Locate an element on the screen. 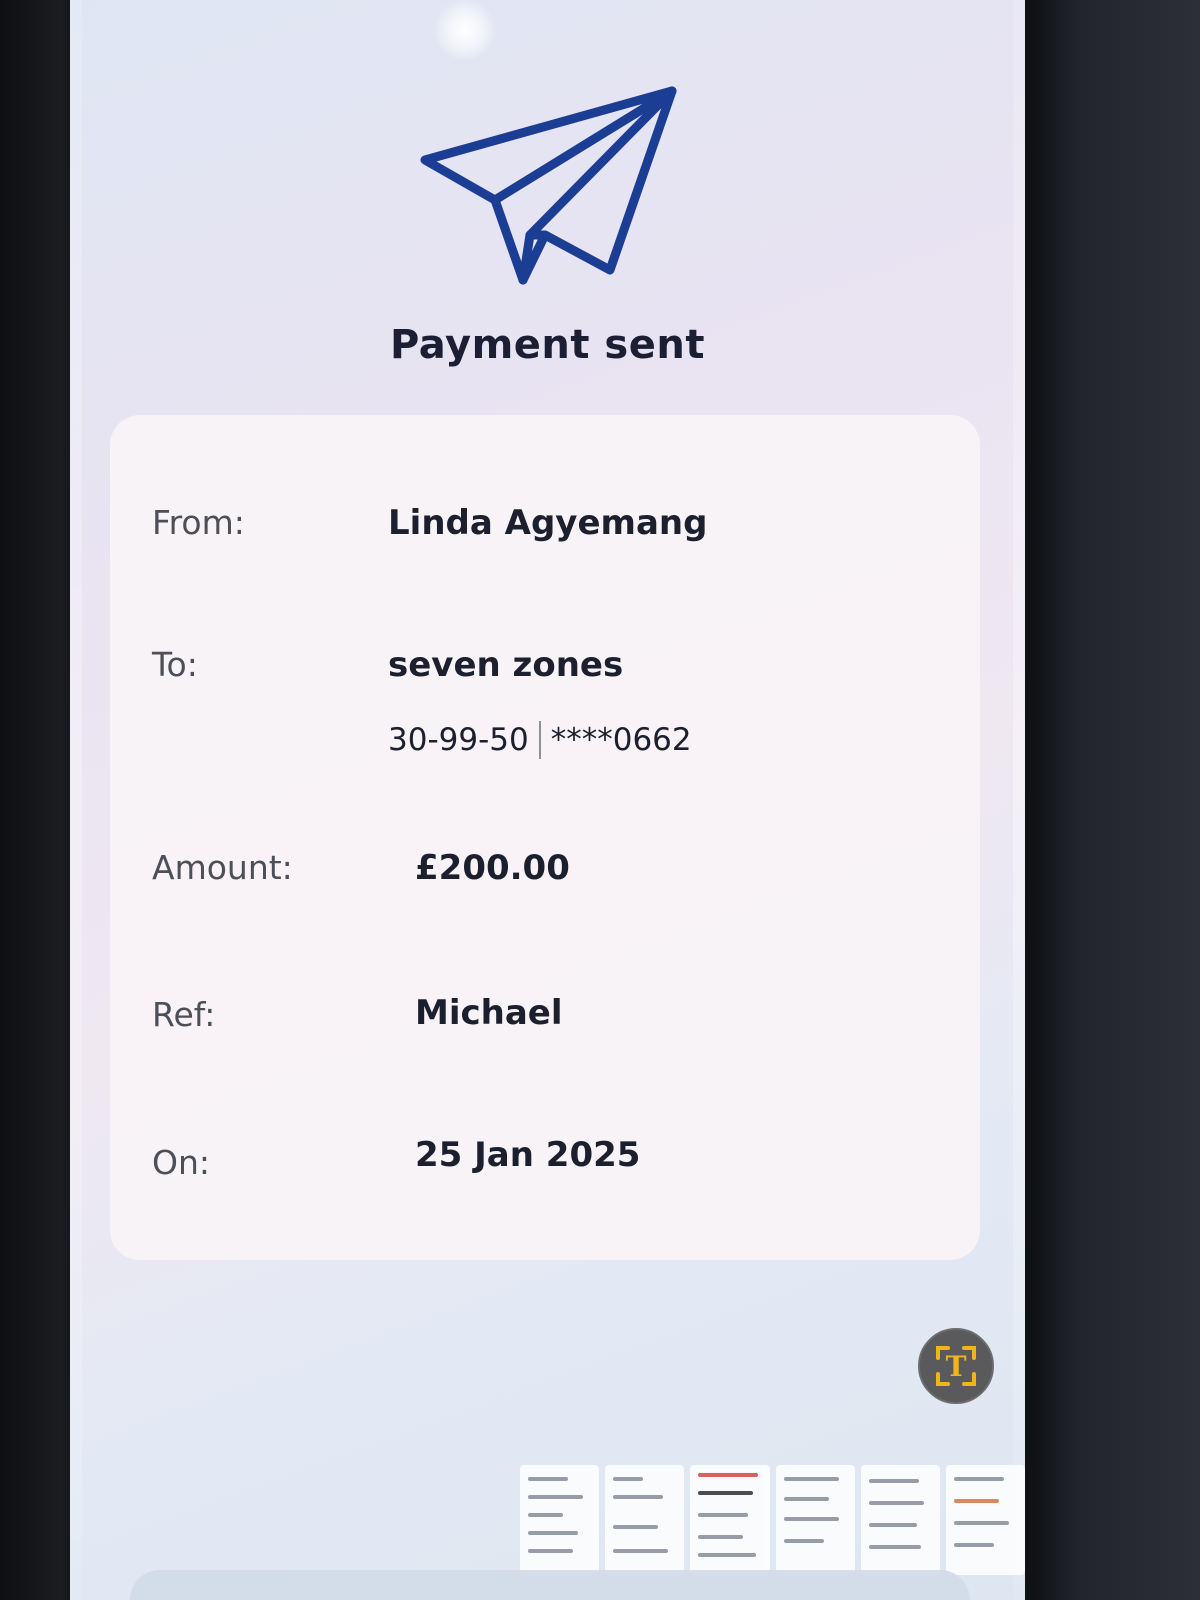 The width and height of the screenshot is (1200, 1600). scan-text-button: T is located at coordinates (956, 1366).